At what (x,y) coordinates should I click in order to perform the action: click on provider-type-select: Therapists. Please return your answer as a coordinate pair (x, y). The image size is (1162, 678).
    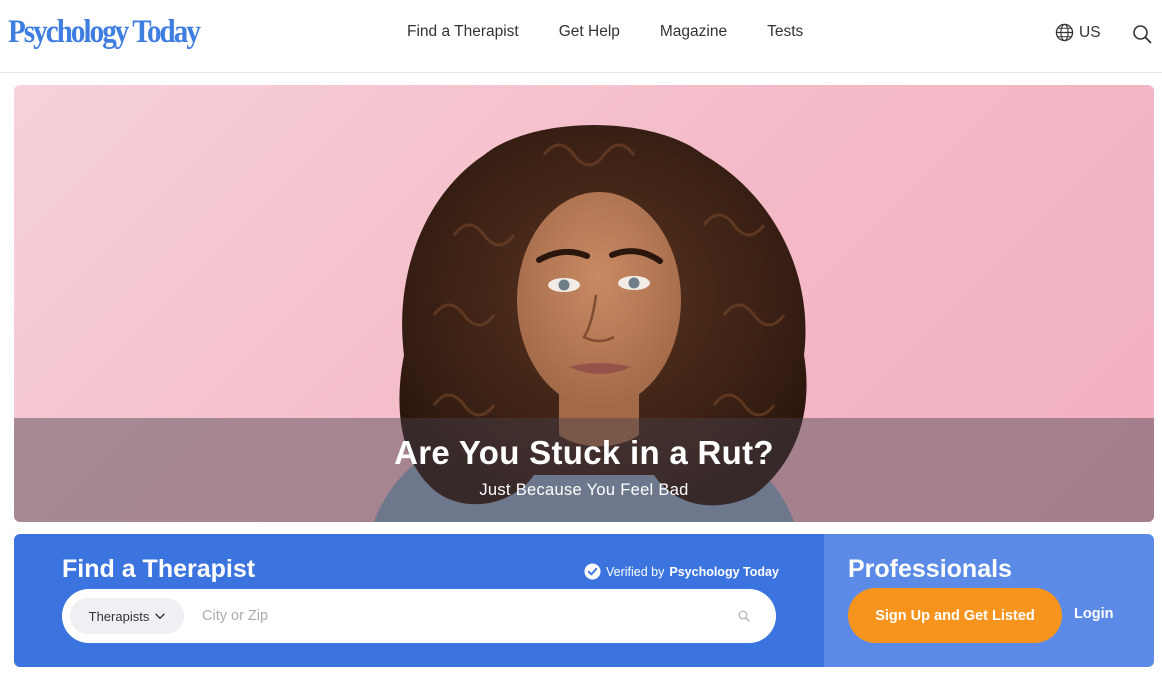
    Looking at the image, I should click on (127, 616).